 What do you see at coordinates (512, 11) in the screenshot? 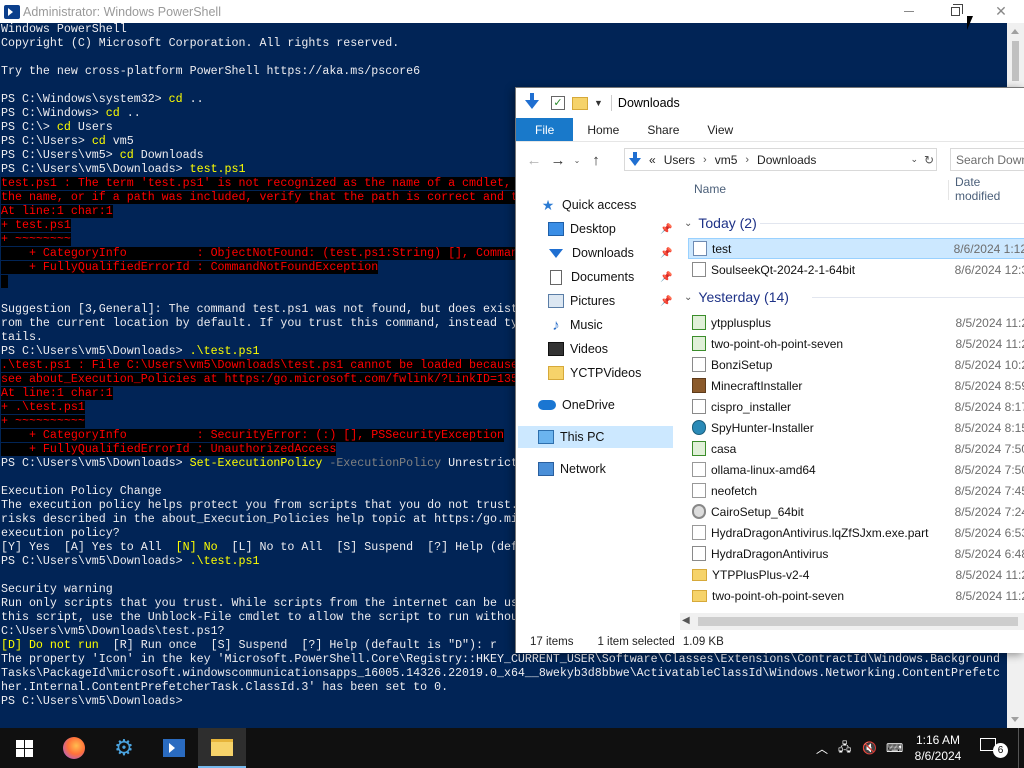
I see `powershell-titlebar: Administrator: Windows PowerShell ✕` at bounding box center [512, 11].